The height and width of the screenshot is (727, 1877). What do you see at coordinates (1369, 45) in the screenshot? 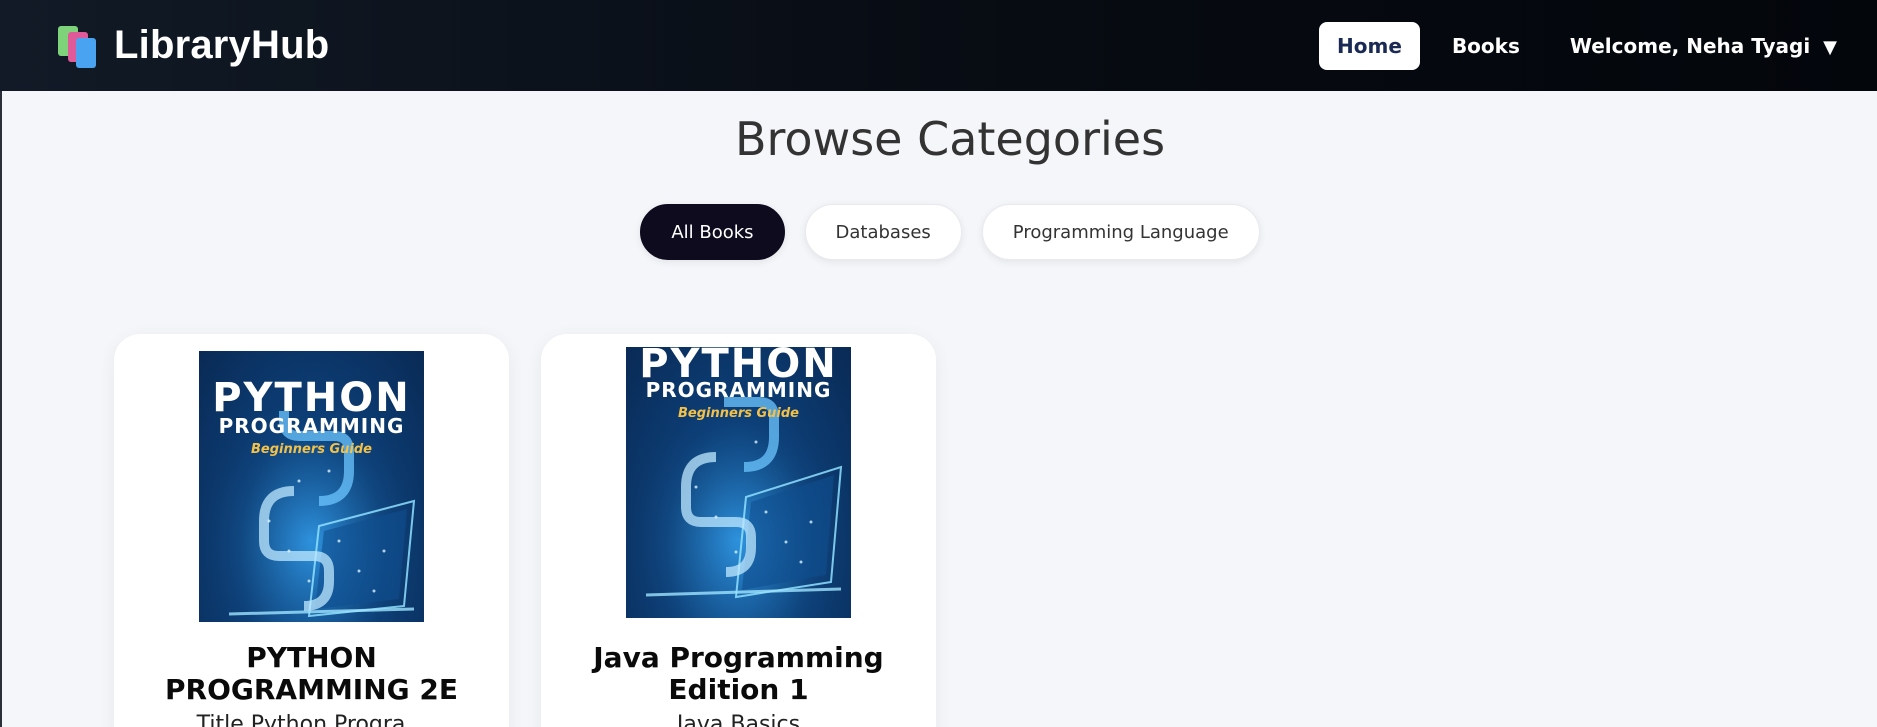
I see `nav-home-link: Home` at bounding box center [1369, 45].